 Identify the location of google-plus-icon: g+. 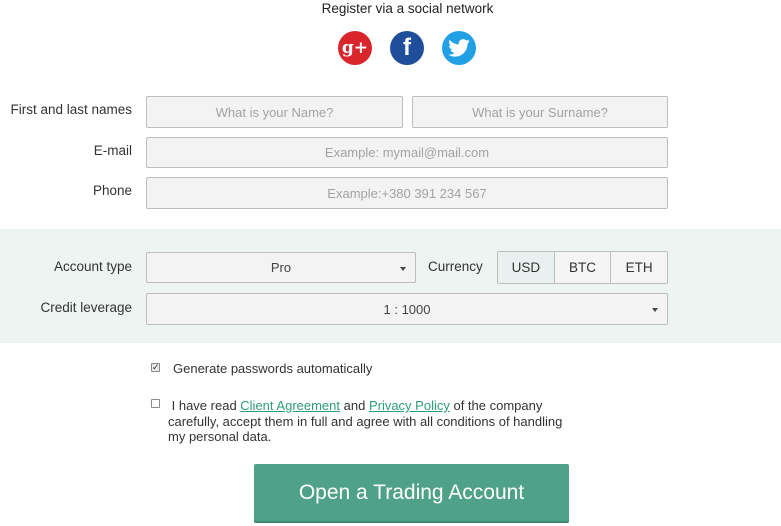
(355, 48).